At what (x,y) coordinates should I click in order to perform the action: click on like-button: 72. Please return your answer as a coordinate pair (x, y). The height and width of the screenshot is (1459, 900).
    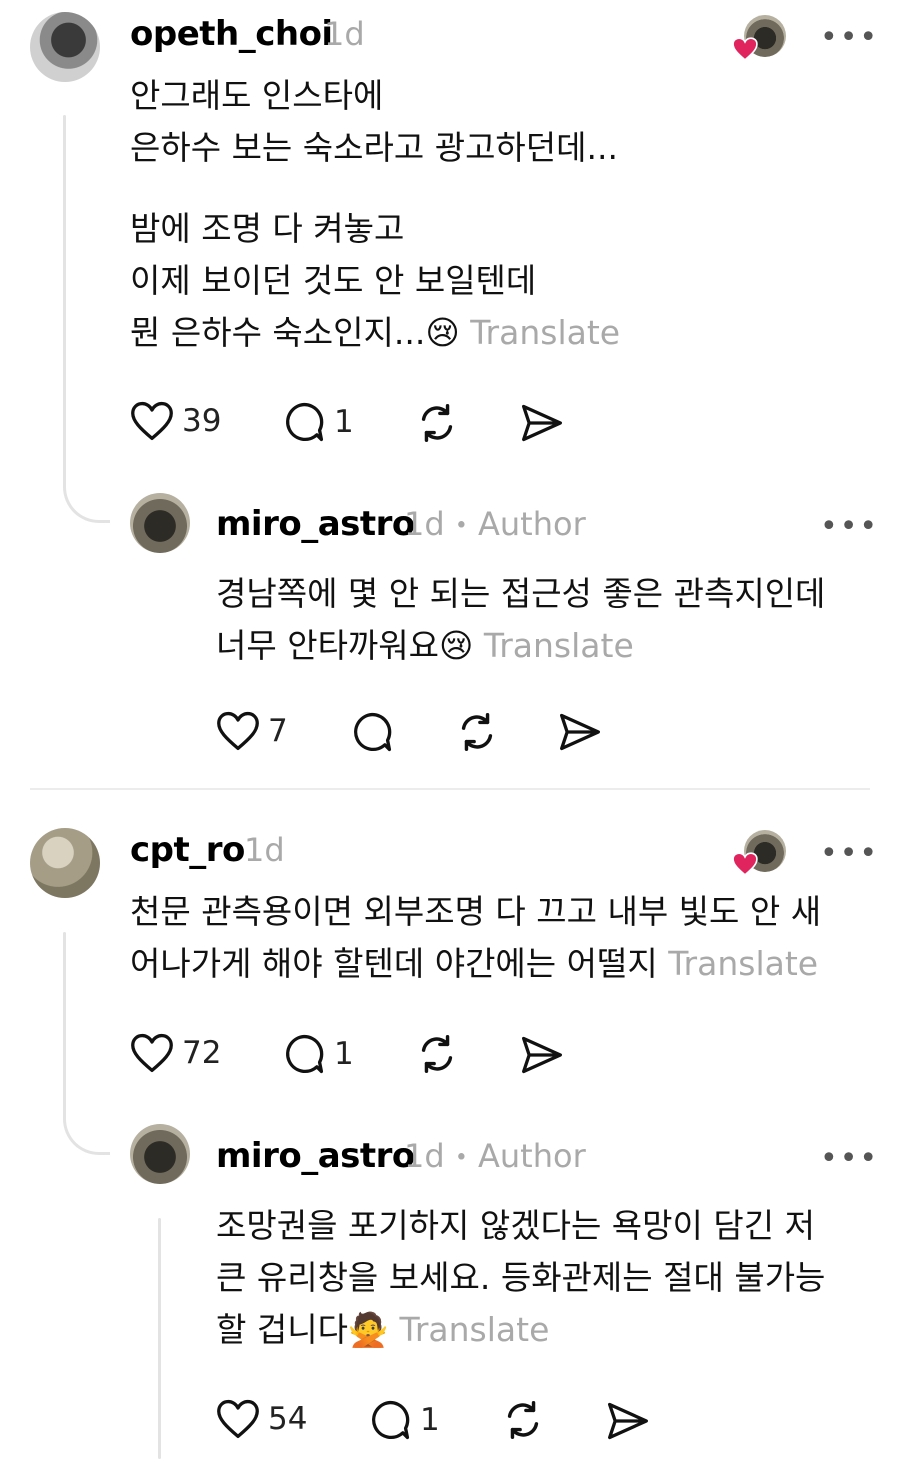
    Looking at the image, I should click on (175, 1053).